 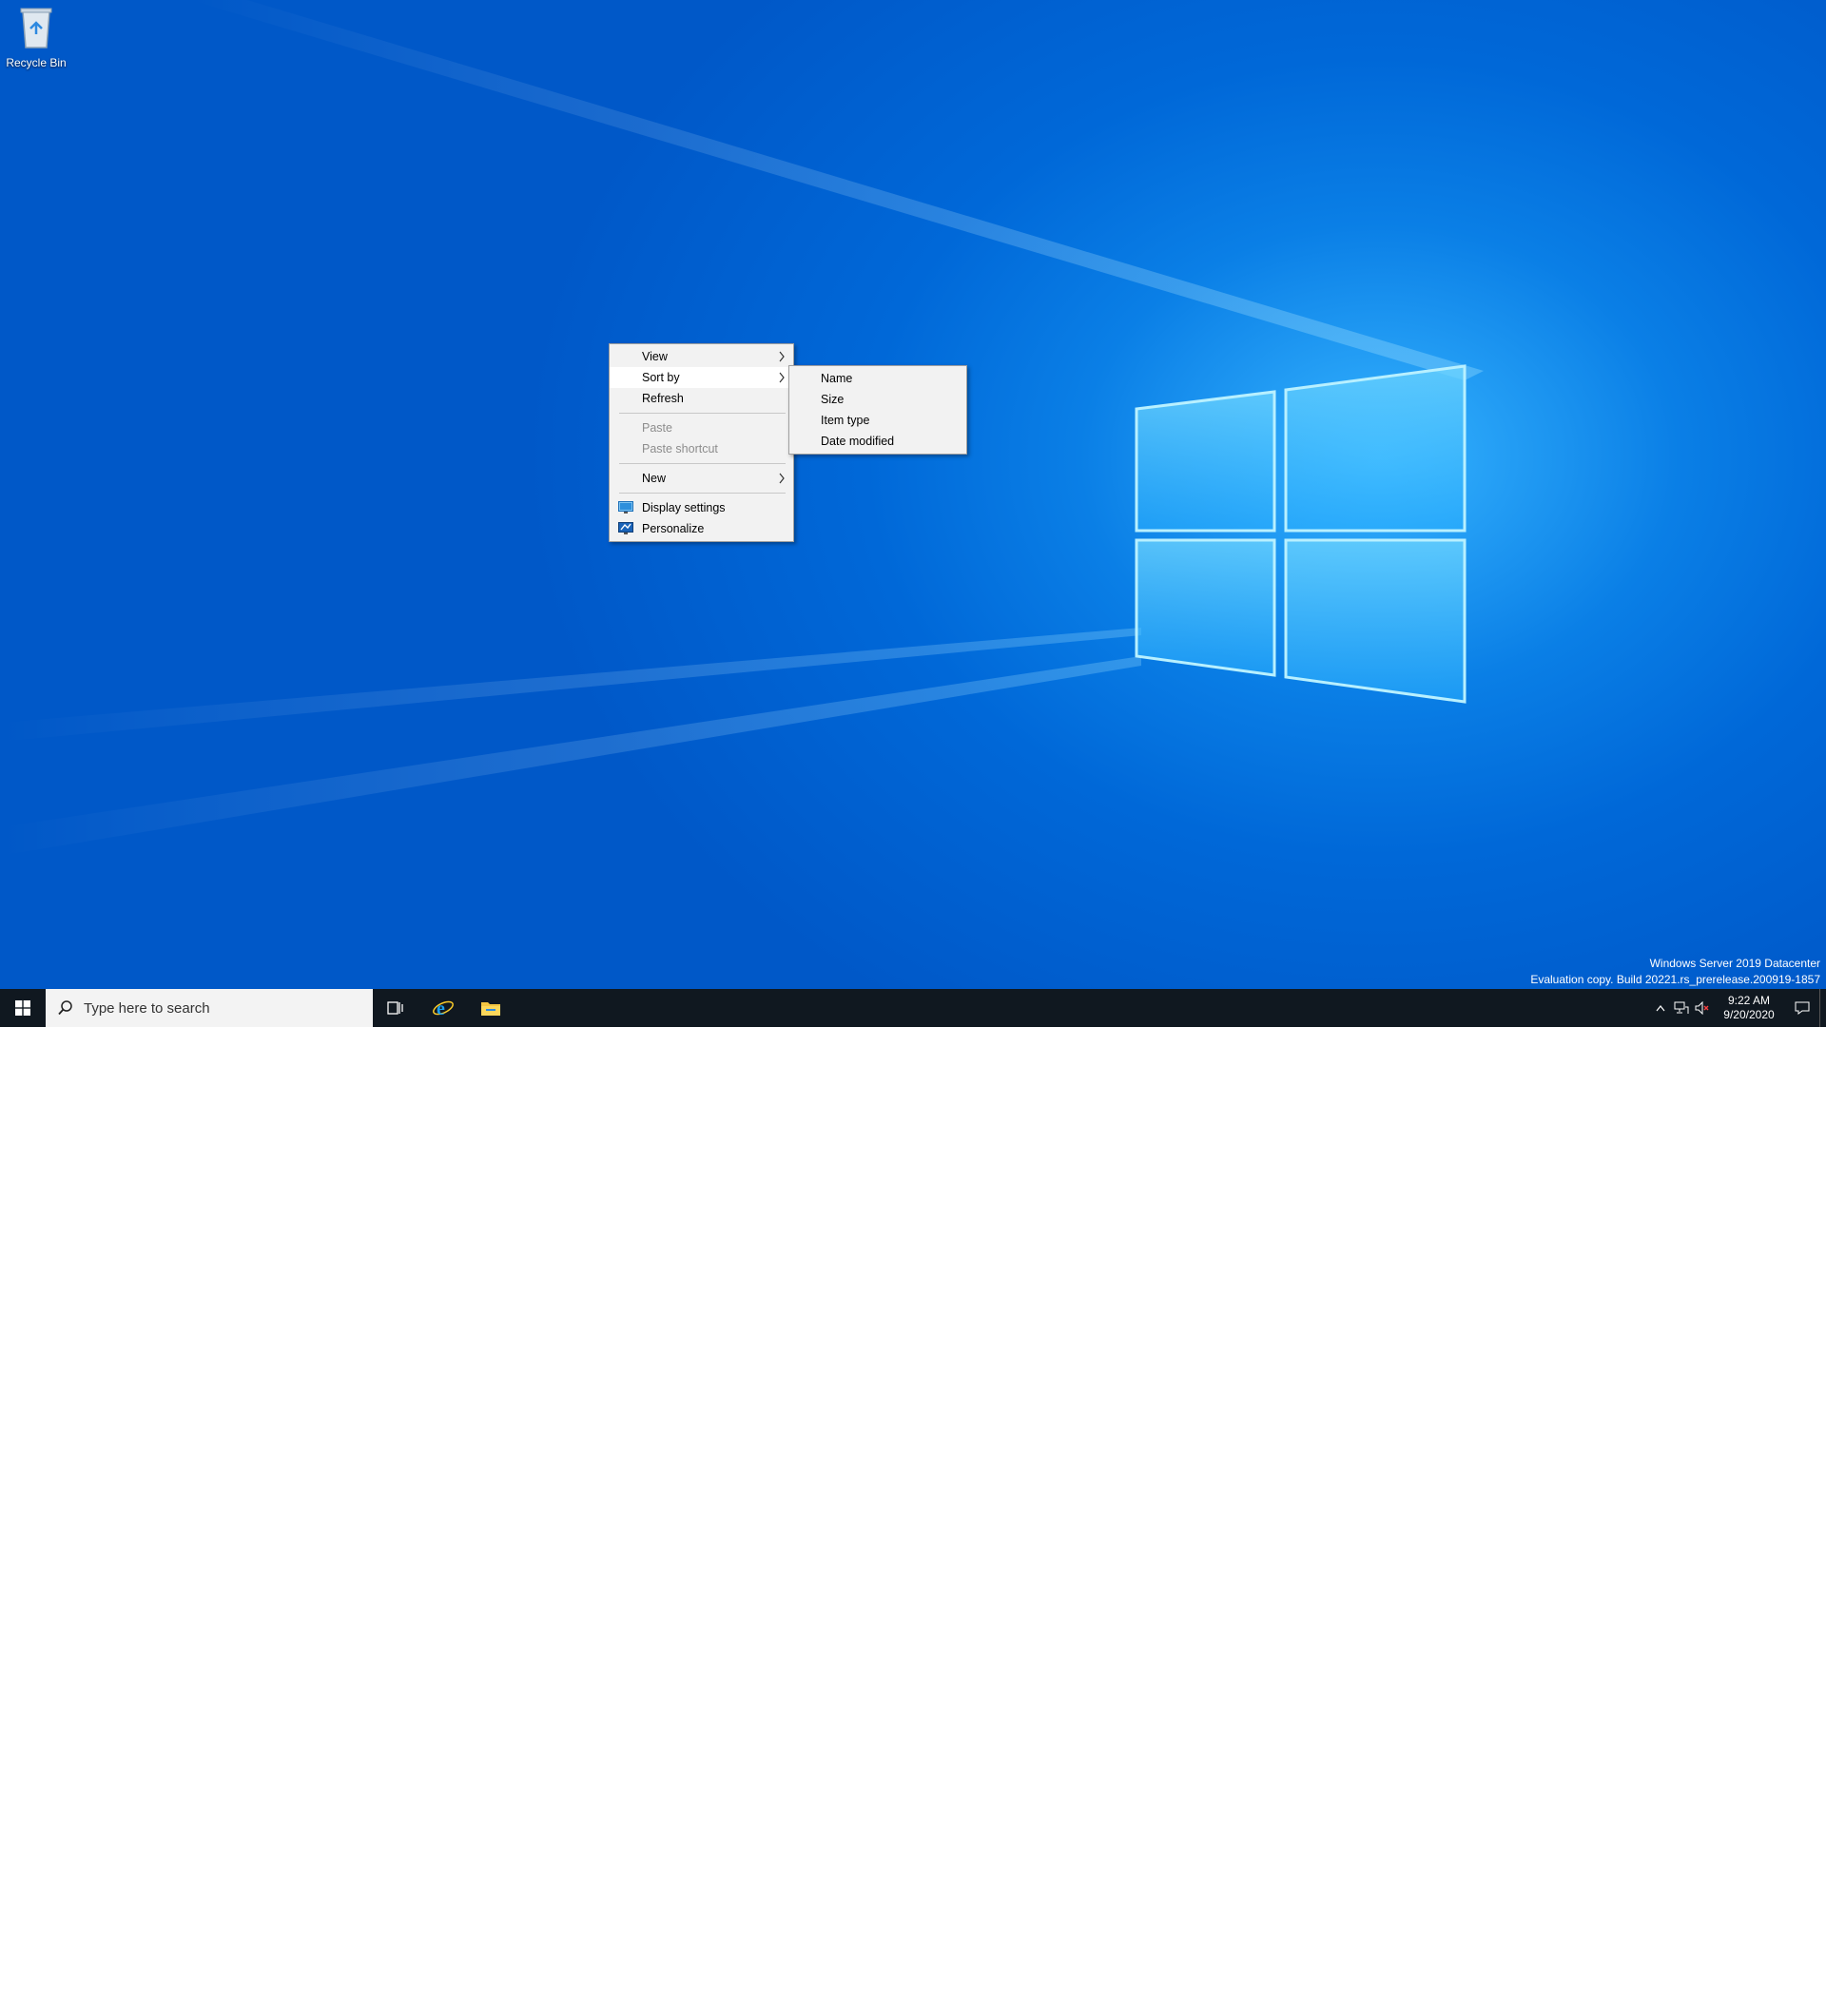 I want to click on book-icon, so click(x=1610, y=1994).